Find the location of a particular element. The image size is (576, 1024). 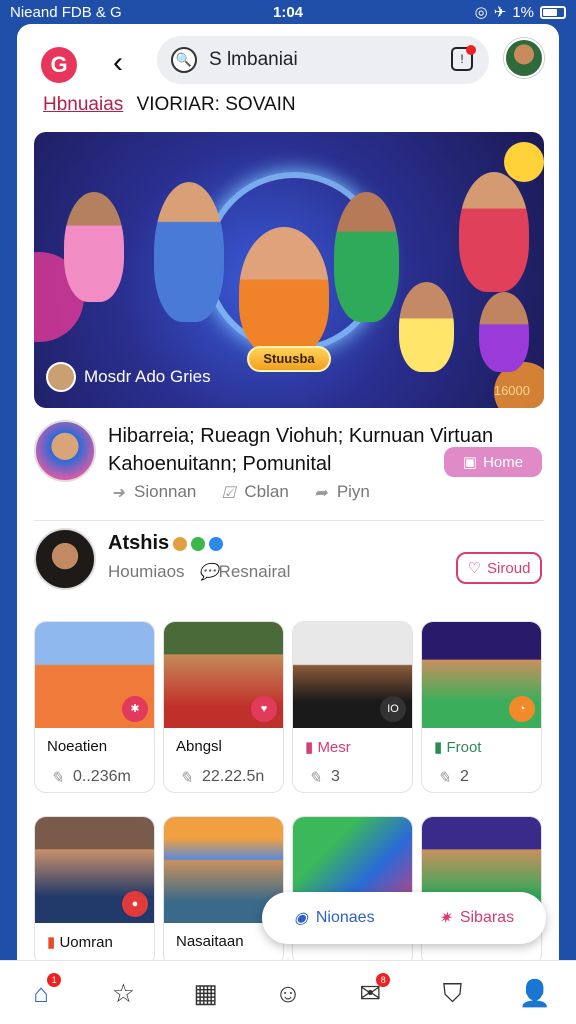

share-icon: ➜ is located at coordinates (118, 493).